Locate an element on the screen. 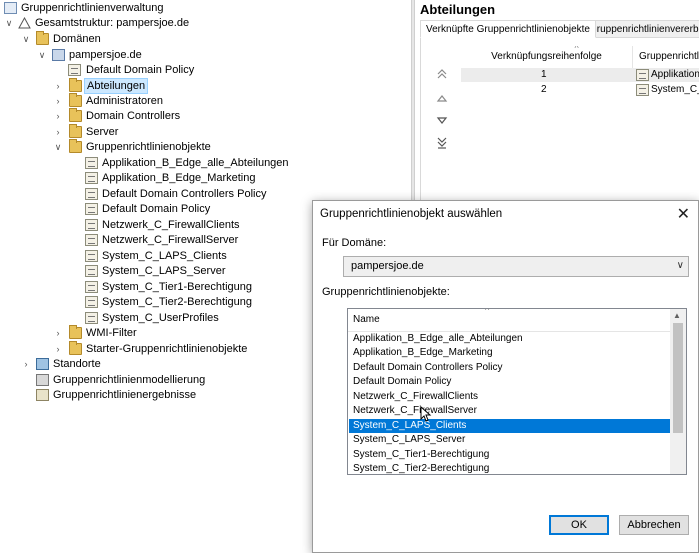  list-item: Netzwerk_C_FirewallServer is located at coordinates (509, 411).